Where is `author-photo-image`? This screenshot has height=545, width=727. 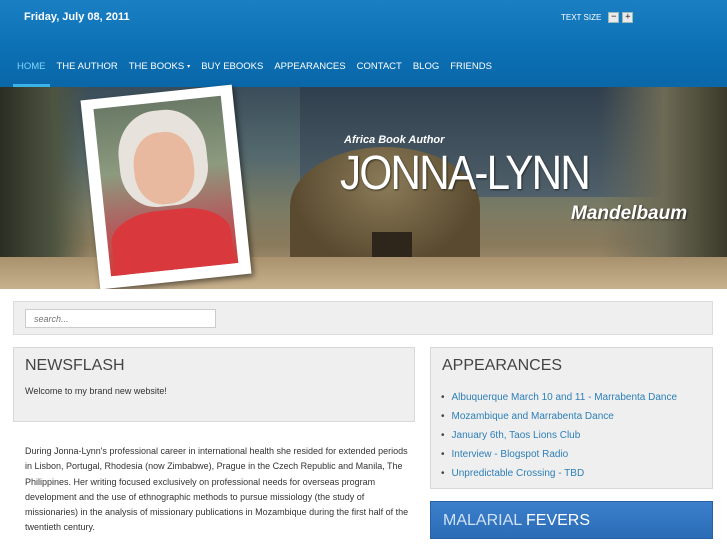
author-photo-image is located at coordinates (166, 186).